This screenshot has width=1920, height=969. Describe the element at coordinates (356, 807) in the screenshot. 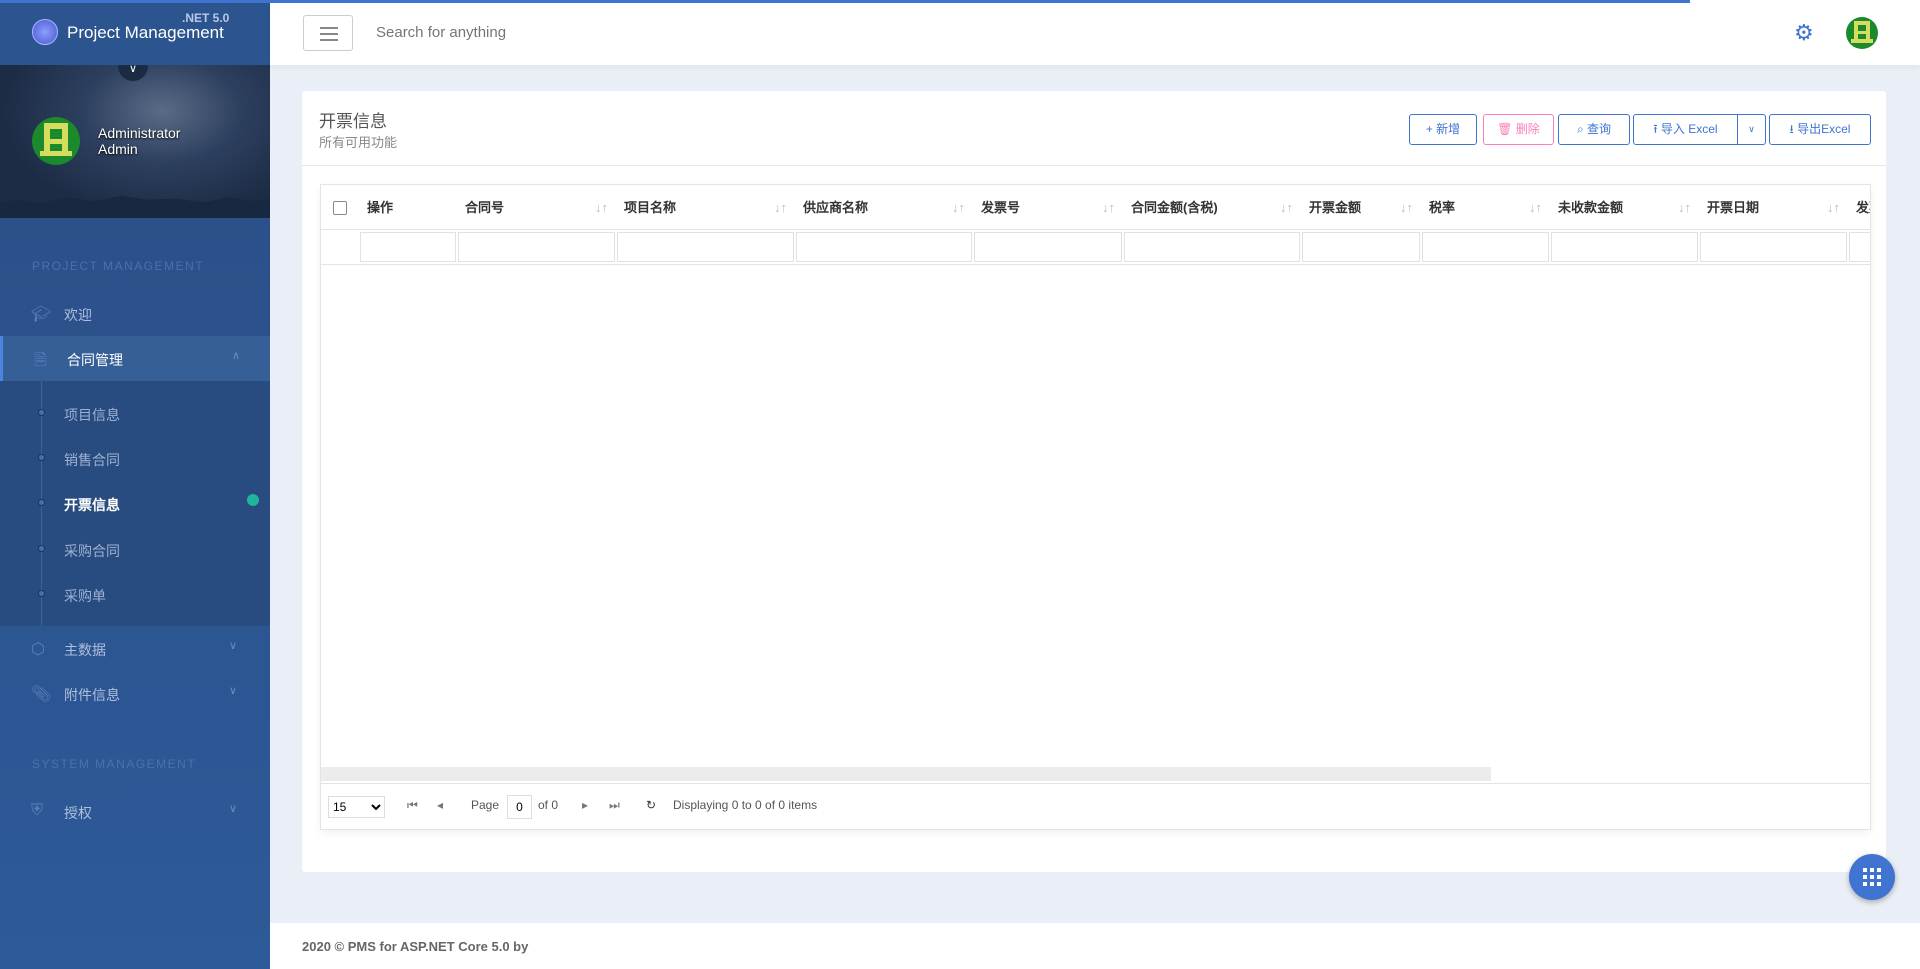

I see `page-size-select: 15` at that location.